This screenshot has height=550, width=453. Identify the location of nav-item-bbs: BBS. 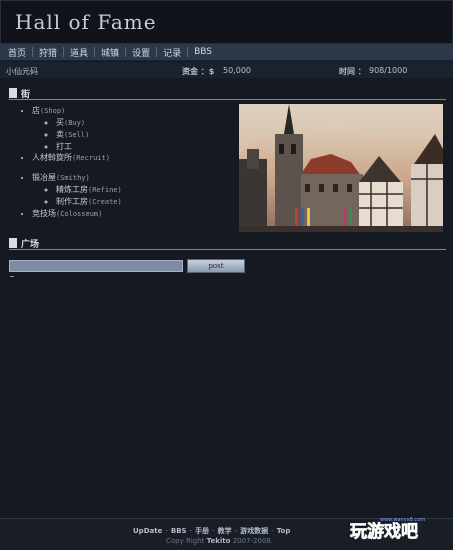
(203, 52).